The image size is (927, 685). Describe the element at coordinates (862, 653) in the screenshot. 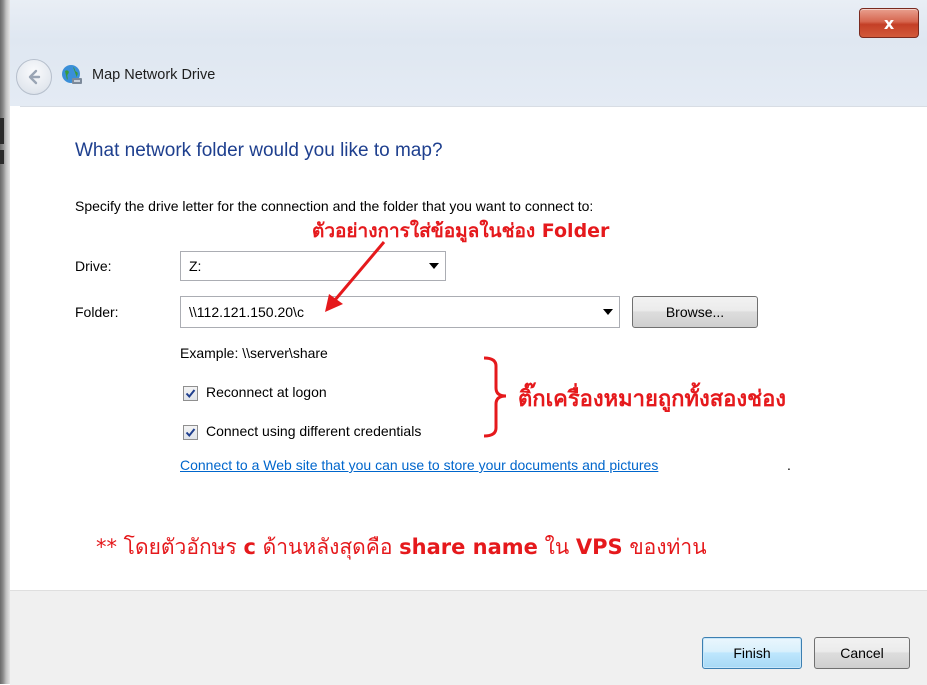

I see `cancel-button: Cancel` at that location.